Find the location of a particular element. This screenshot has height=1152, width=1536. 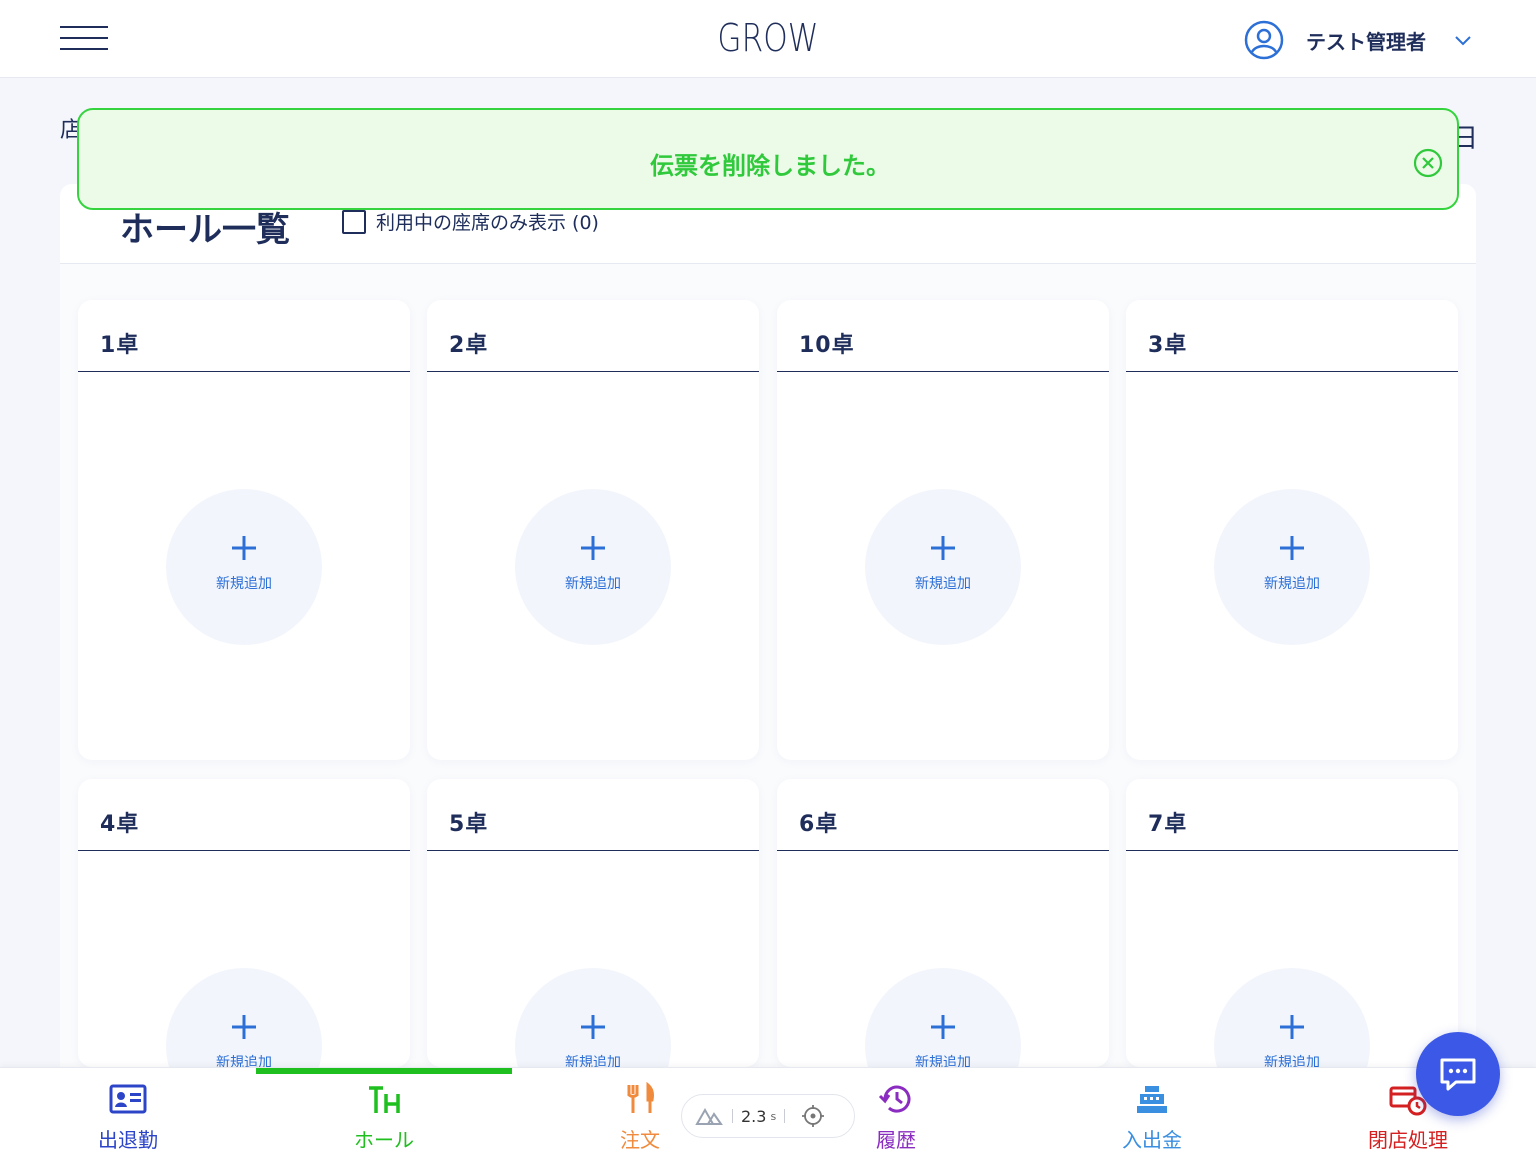

table-card: 1卓 新規追加 is located at coordinates (244, 530).